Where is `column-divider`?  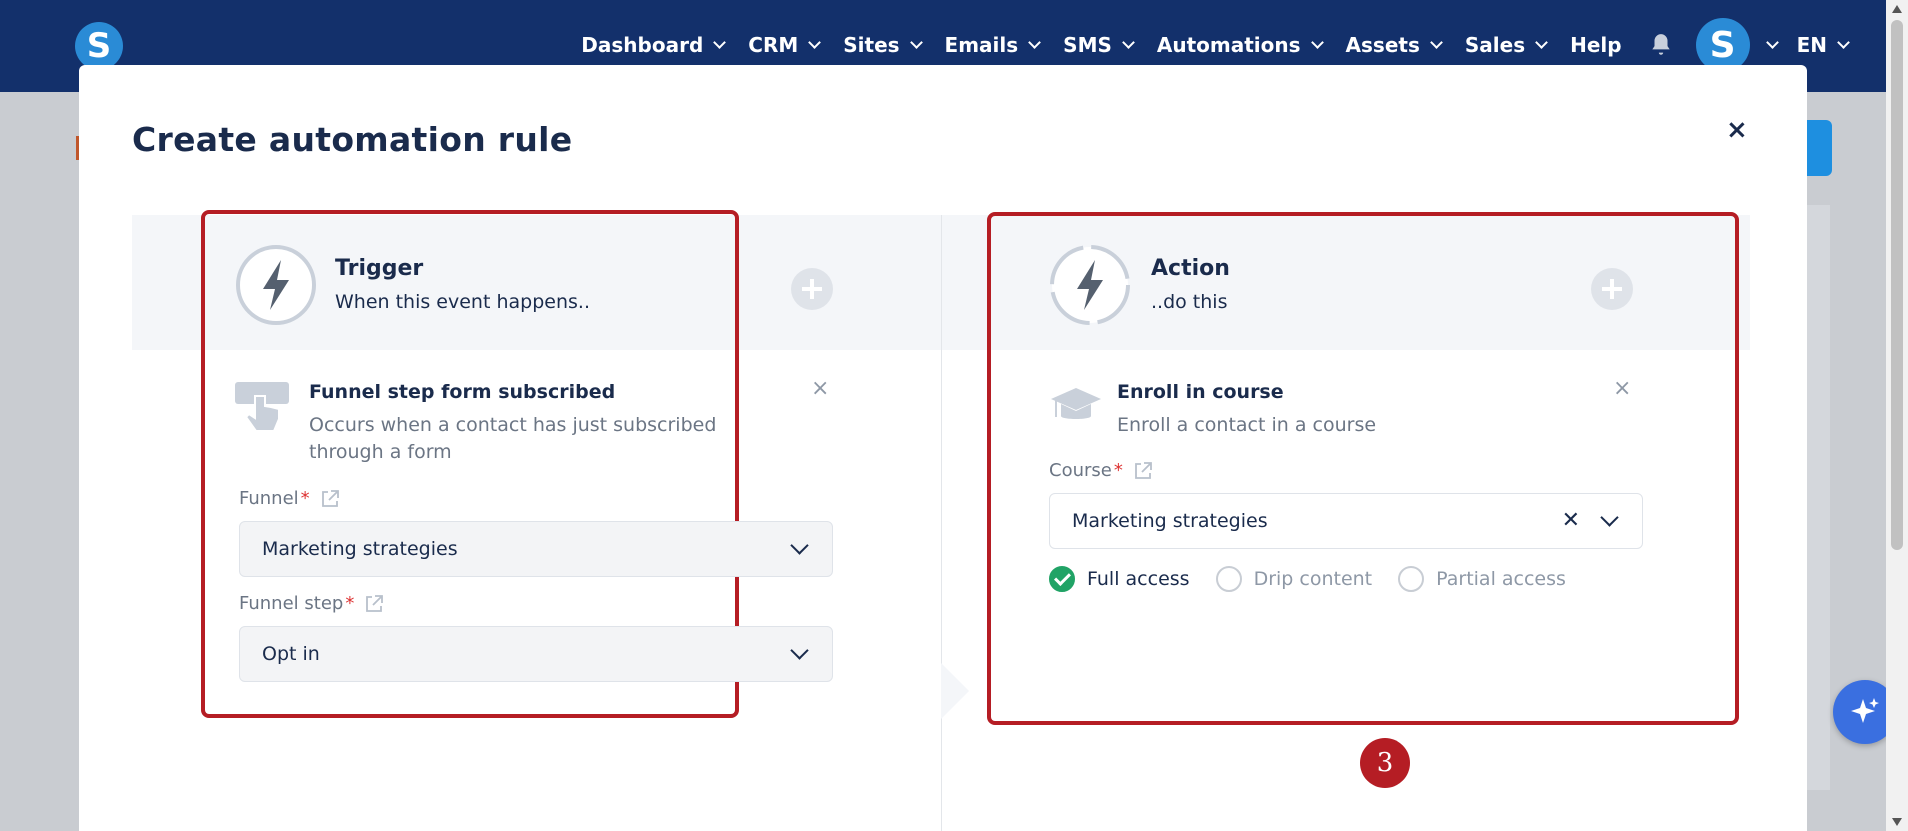 column-divider is located at coordinates (941, 523).